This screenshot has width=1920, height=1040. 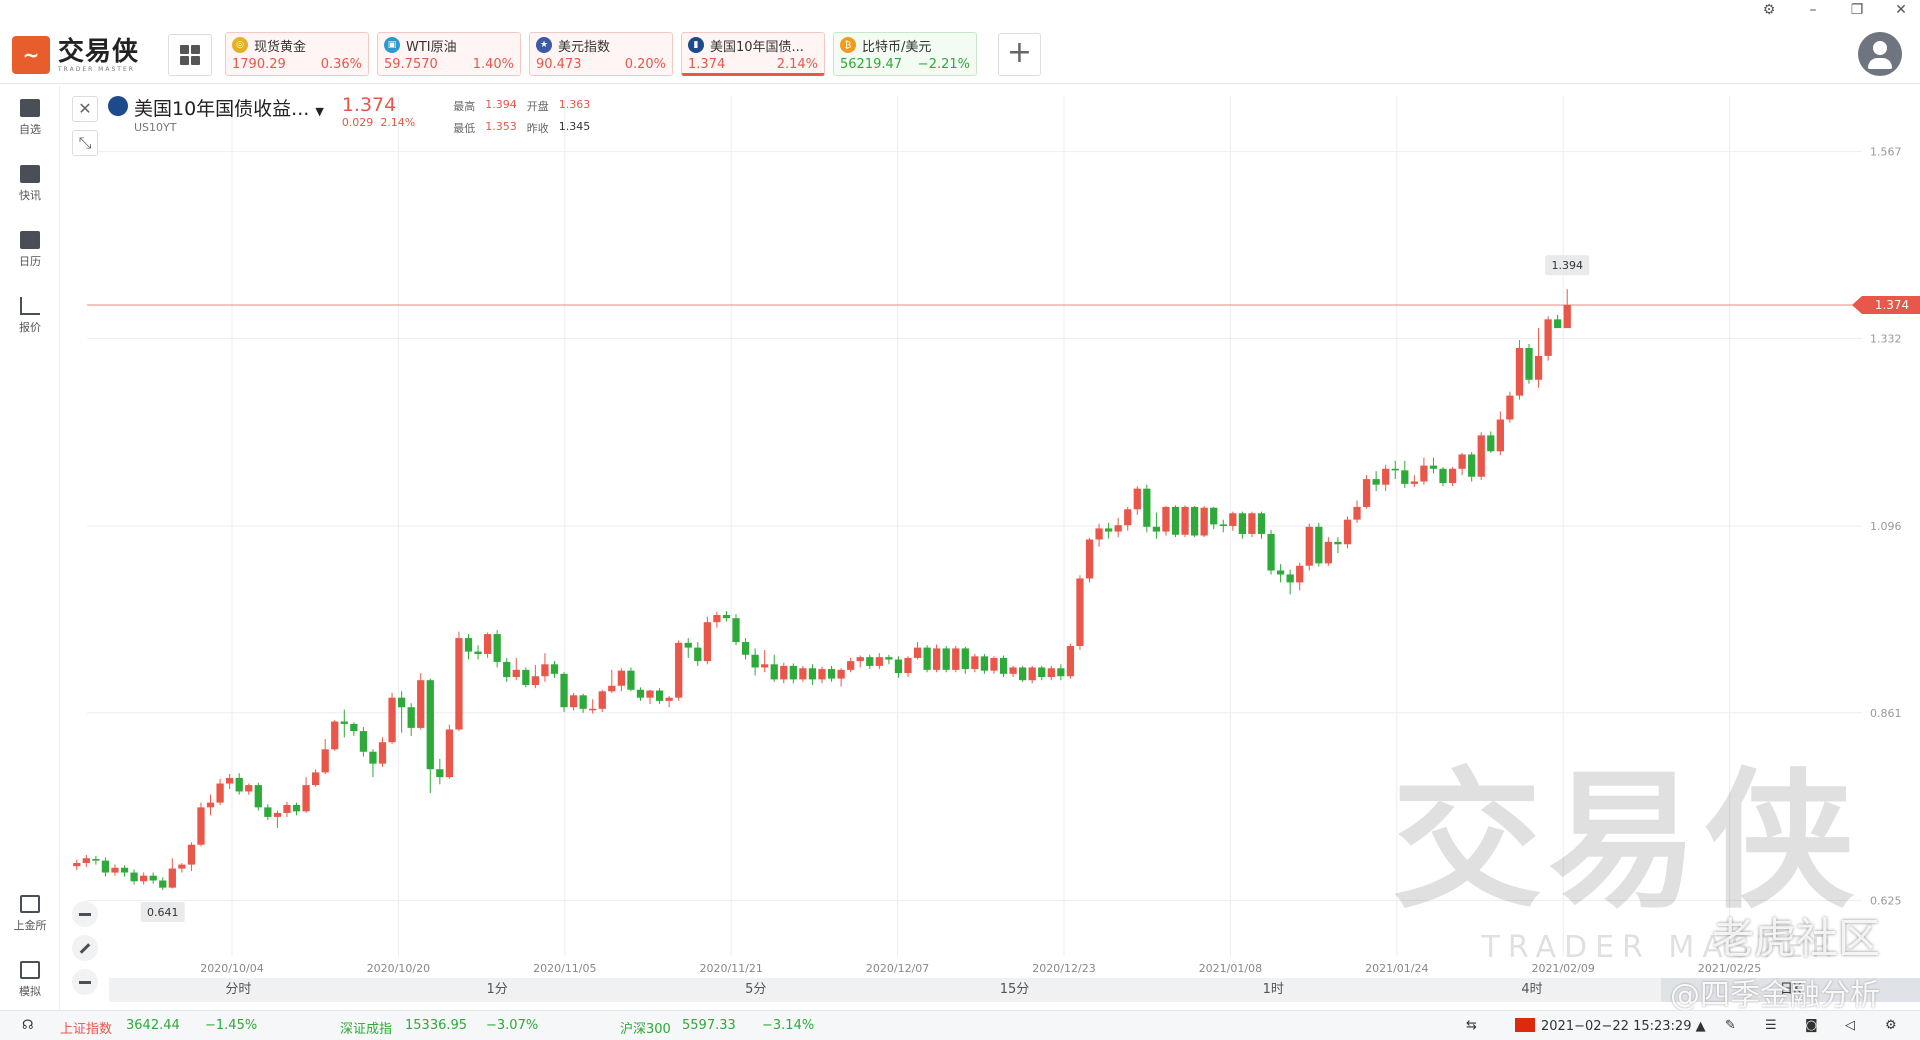 I want to click on quote-tab-gold: ◎ 现货黄金 1790.29 0.36%, so click(x=297, y=54).